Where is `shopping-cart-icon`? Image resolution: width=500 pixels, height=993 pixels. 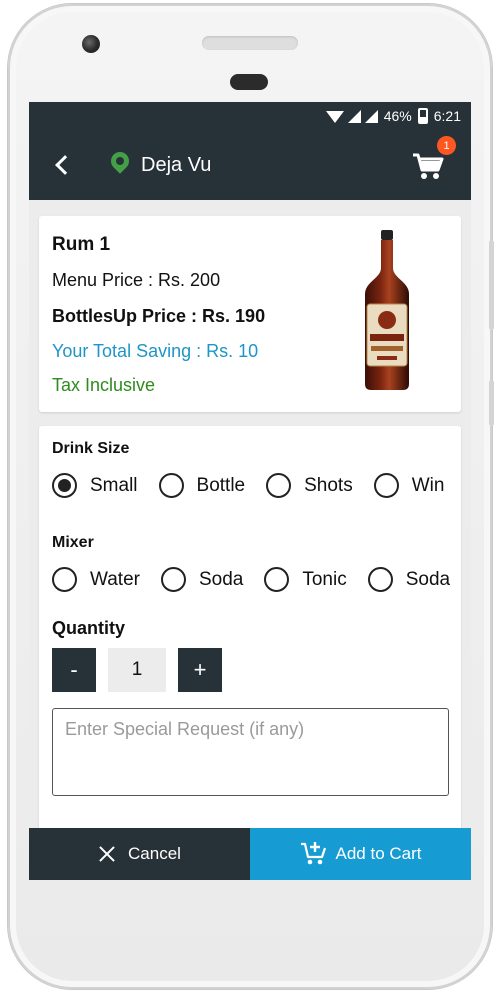 shopping-cart-icon is located at coordinates (428, 166).